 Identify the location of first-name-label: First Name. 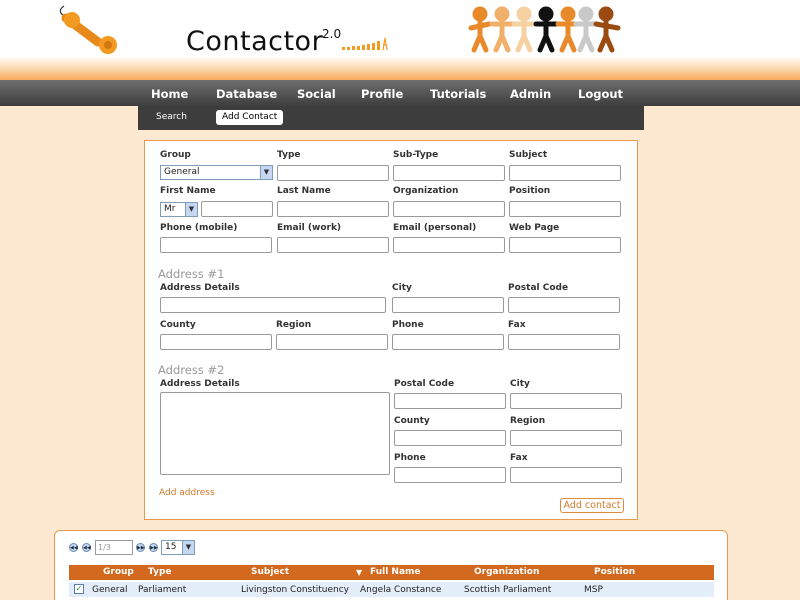
(188, 191).